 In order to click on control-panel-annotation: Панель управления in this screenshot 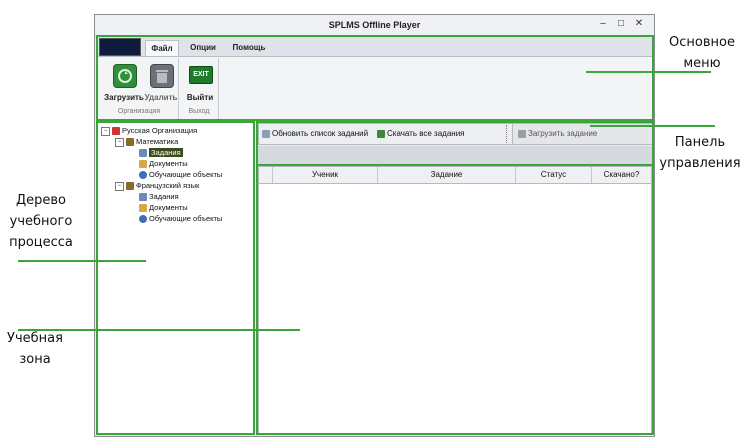, I will do `click(700, 153)`.